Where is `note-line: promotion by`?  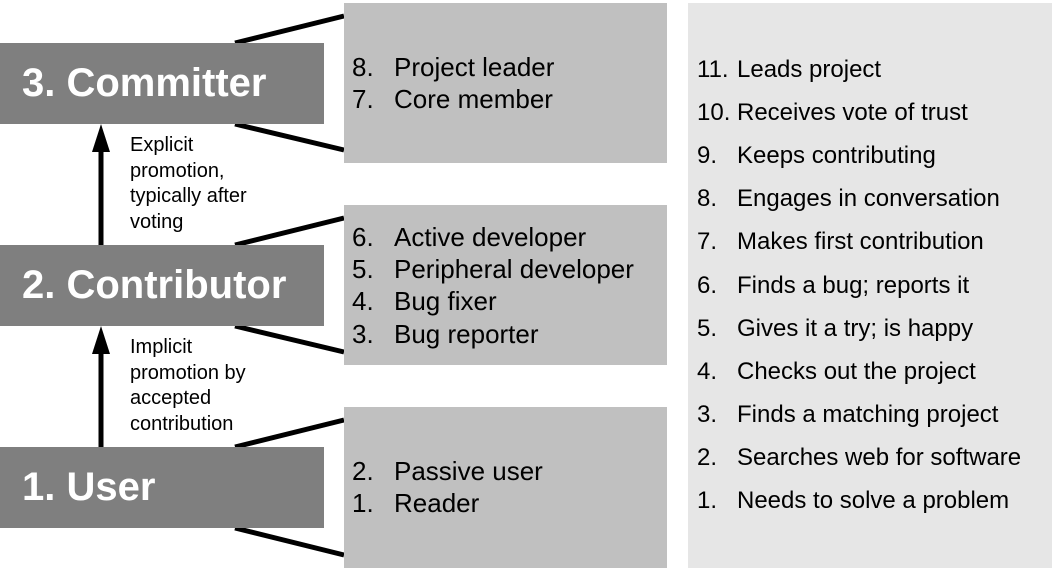 note-line: promotion by is located at coordinates (188, 372).